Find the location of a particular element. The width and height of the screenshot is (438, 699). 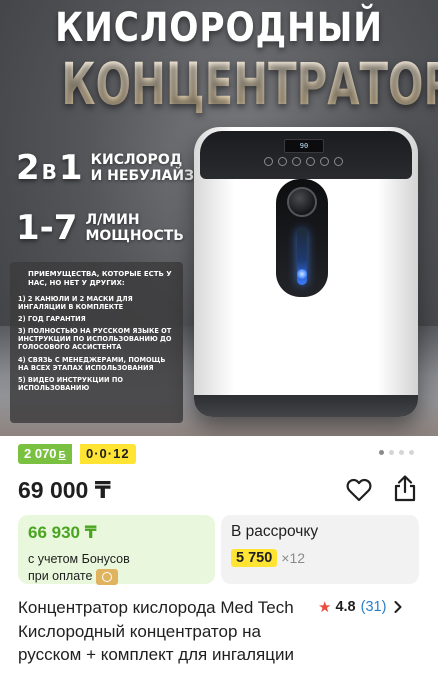

star-icon: ★ is located at coordinates (325, 607).